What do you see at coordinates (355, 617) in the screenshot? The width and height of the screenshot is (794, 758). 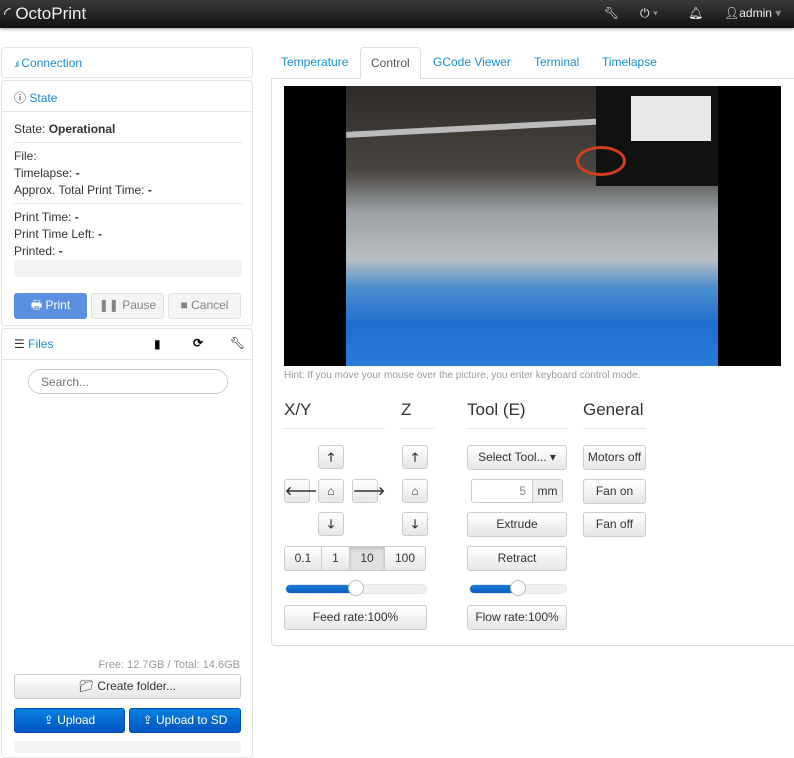 I see `feed-rate-button: Feed rate:100%` at bounding box center [355, 617].